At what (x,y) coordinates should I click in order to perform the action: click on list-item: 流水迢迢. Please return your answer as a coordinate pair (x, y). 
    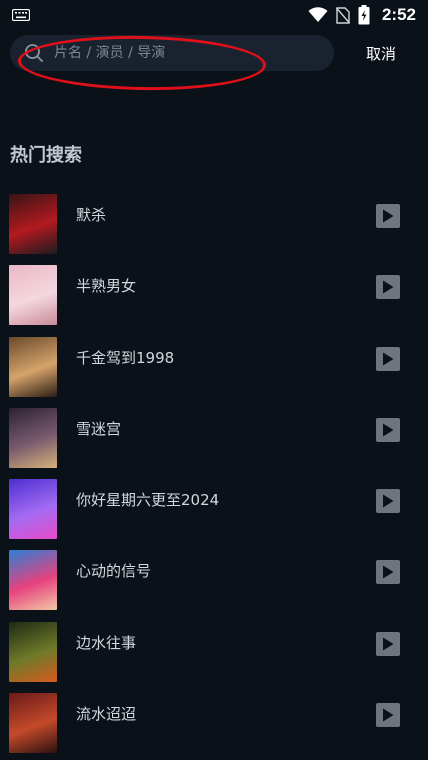
    Looking at the image, I should click on (214, 724).